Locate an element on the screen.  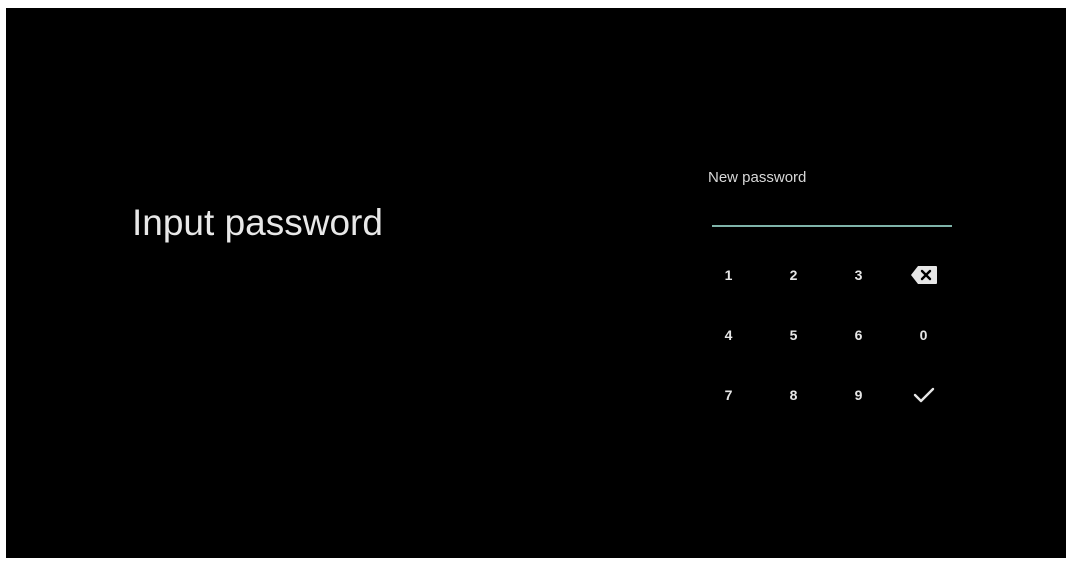
backspace-icon is located at coordinates (923, 275).